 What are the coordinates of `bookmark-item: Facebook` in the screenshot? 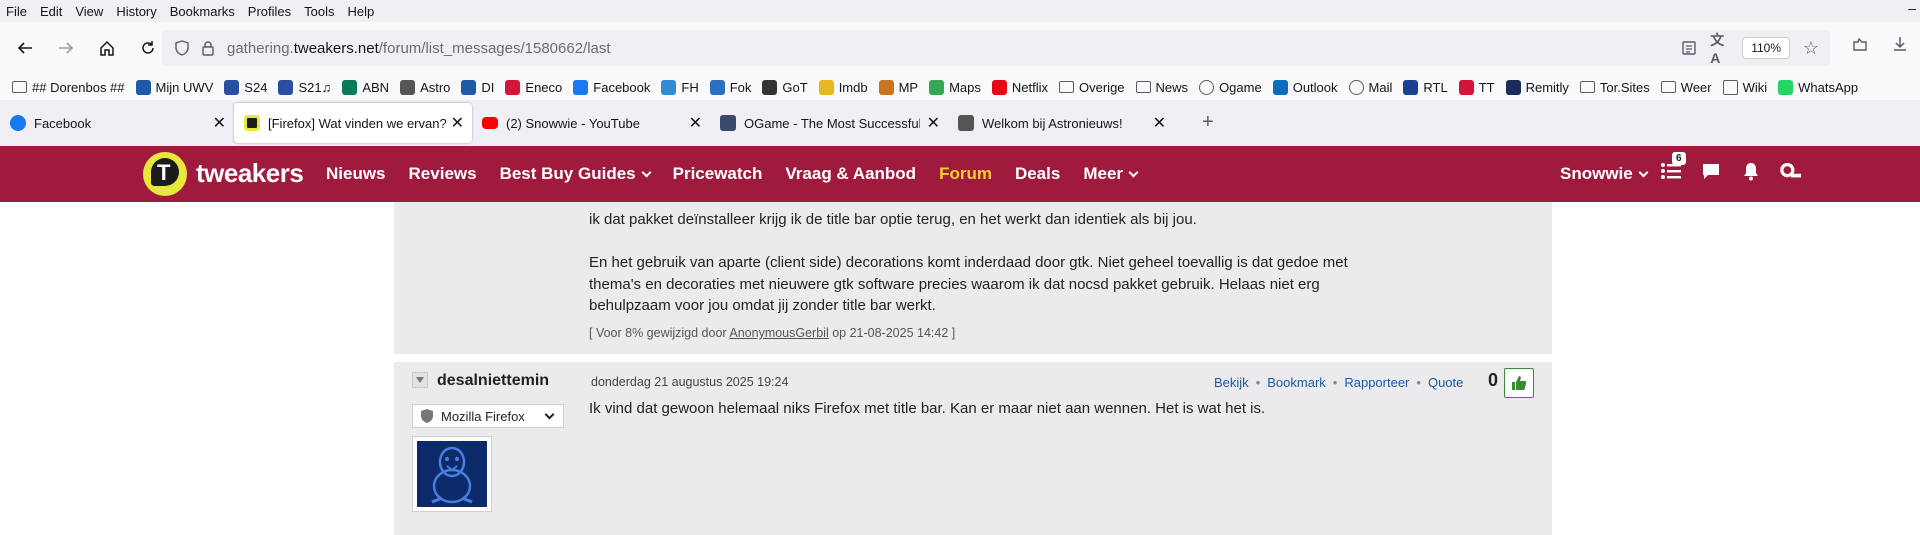 It's located at (611, 87).